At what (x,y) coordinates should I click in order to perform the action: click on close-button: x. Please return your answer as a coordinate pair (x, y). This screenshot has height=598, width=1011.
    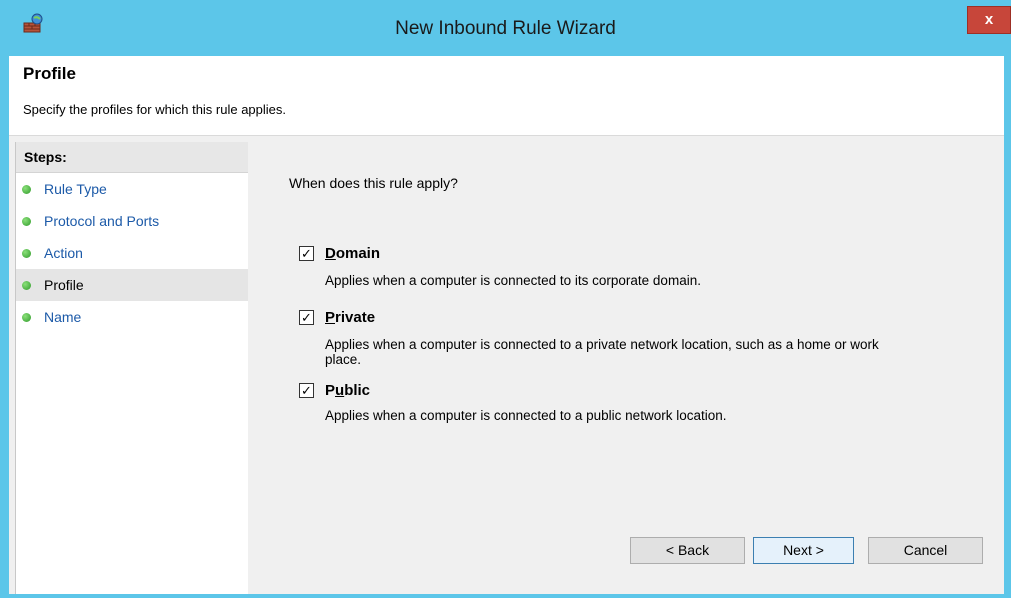
    Looking at the image, I should click on (989, 20).